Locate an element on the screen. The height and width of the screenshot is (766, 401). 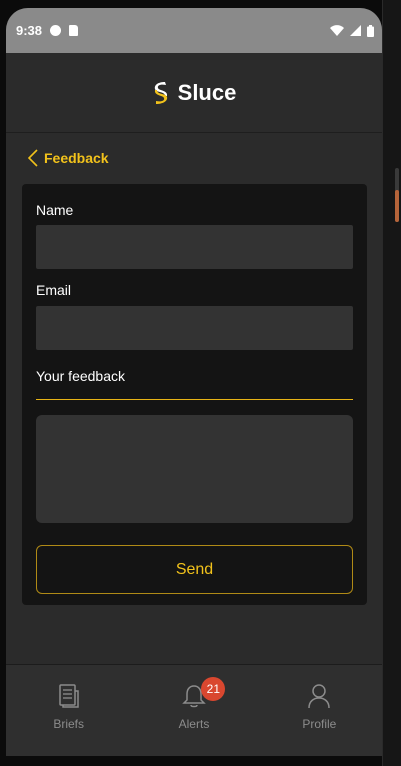
status-time: 9:38 is located at coordinates (29, 30).